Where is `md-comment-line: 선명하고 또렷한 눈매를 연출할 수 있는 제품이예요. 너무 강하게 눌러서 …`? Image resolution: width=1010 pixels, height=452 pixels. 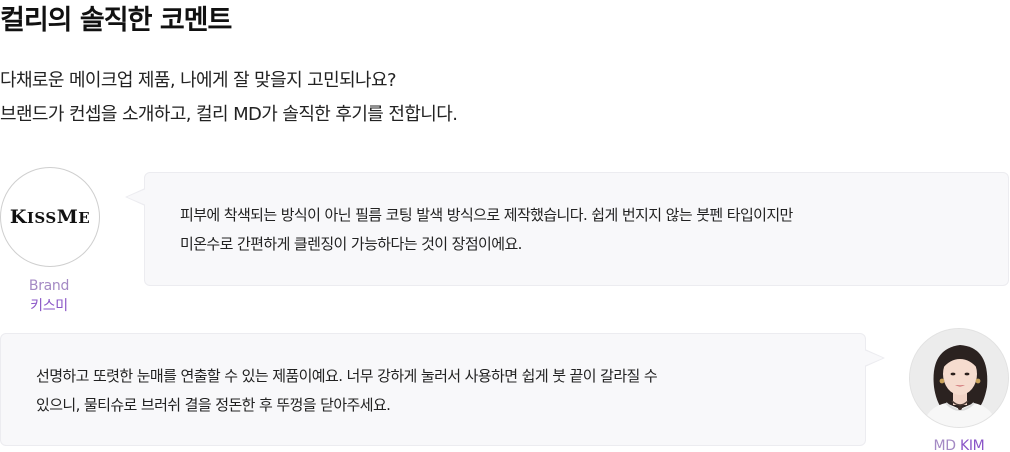 md-comment-line: 선명하고 또렷한 눈매를 연출할 수 있는 제품이예요. 너무 강하게 눌러서 … is located at coordinates (347, 376).